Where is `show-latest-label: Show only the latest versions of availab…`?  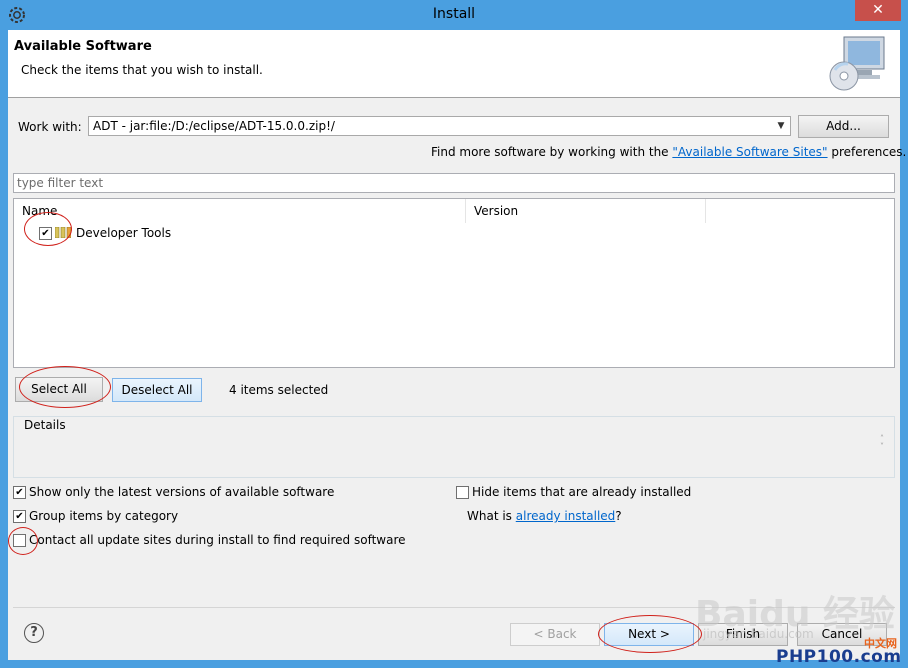 show-latest-label: Show only the latest versions of availab… is located at coordinates (182, 492).